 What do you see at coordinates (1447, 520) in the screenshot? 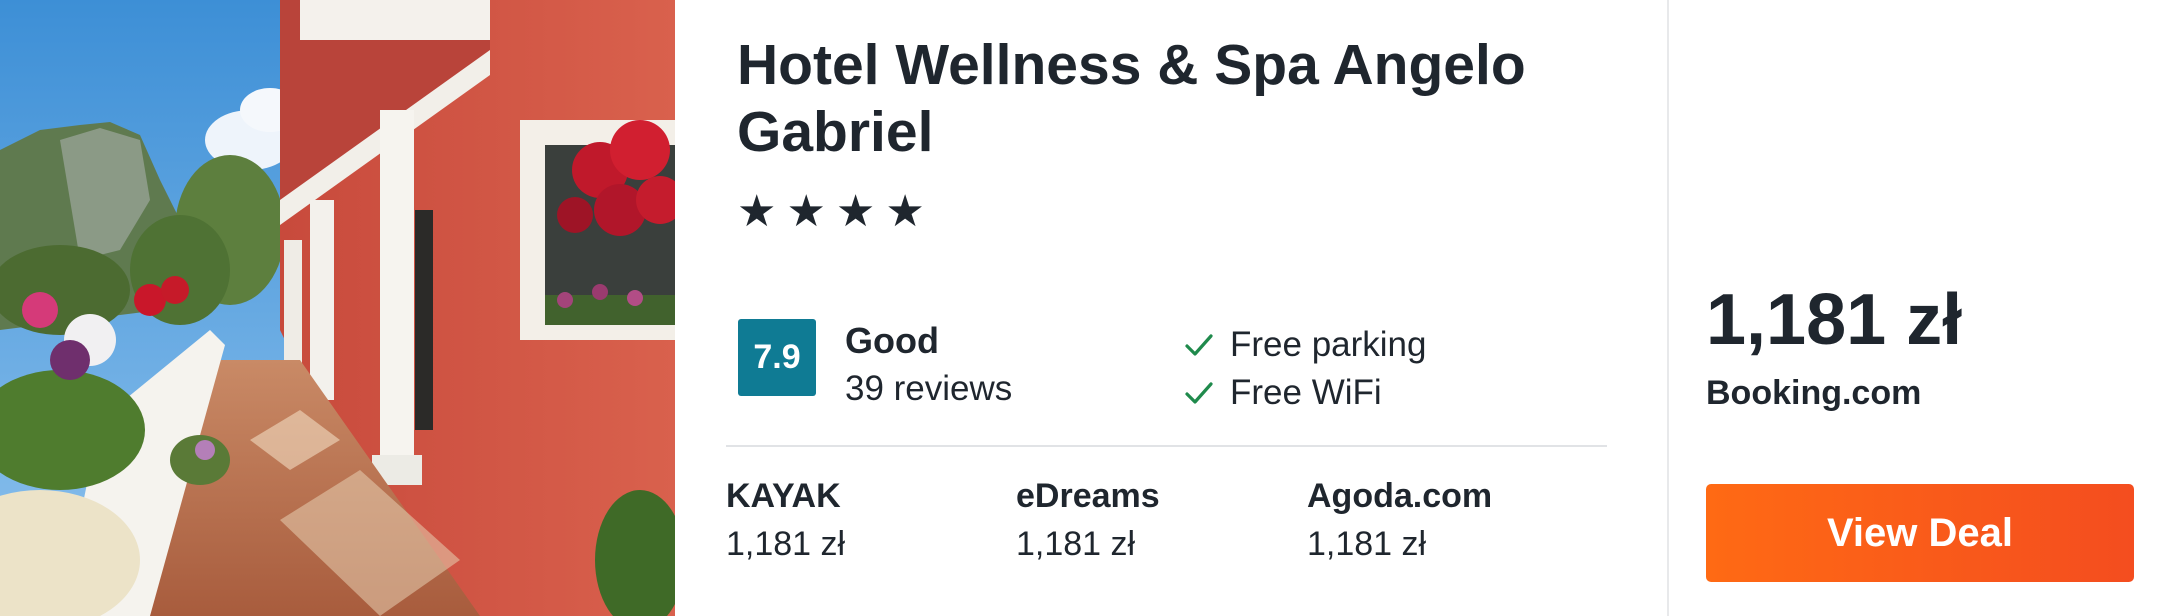
I see `provider-agoda: Agoda.com 1,181 zł` at bounding box center [1447, 520].